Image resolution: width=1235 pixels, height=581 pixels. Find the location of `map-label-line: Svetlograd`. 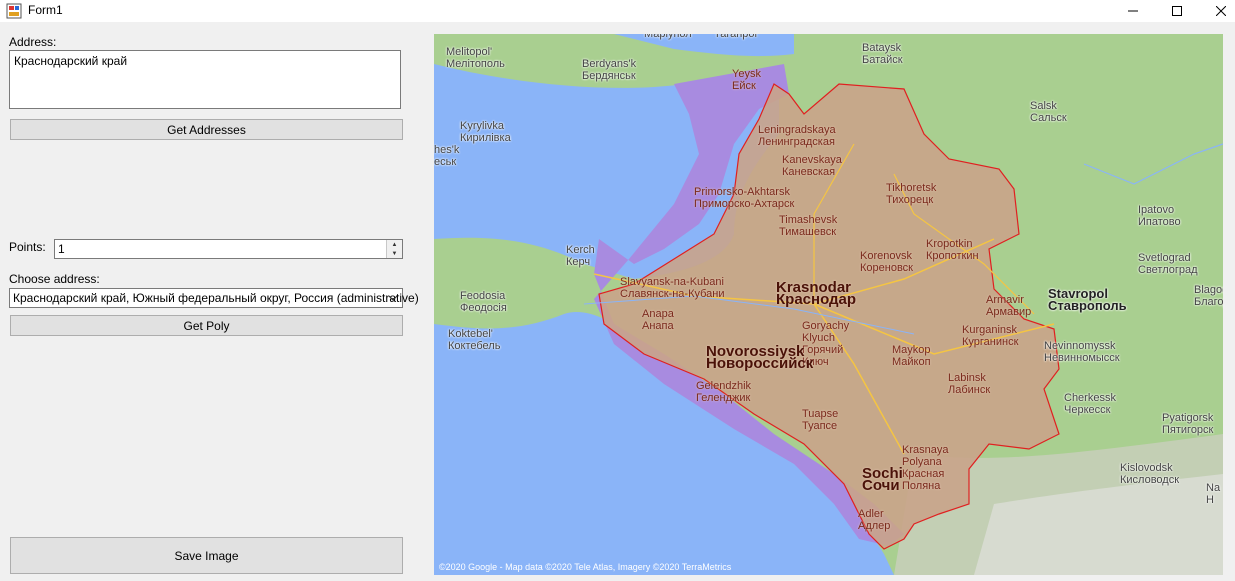

map-label-line: Svetlograd is located at coordinates (1164, 258).